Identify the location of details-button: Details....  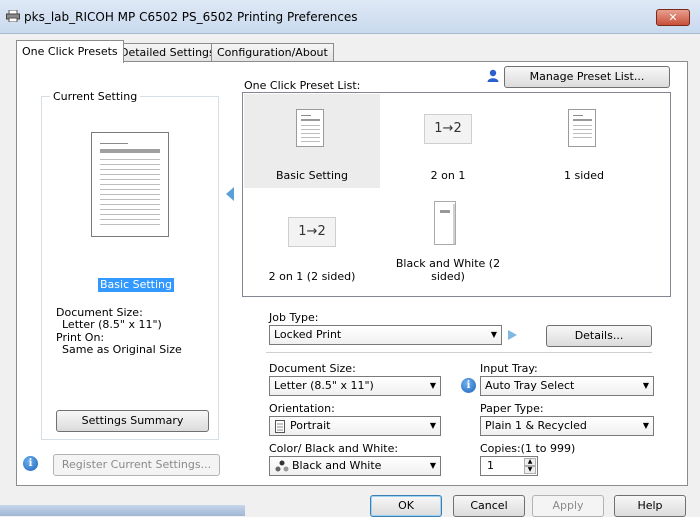
(599, 336).